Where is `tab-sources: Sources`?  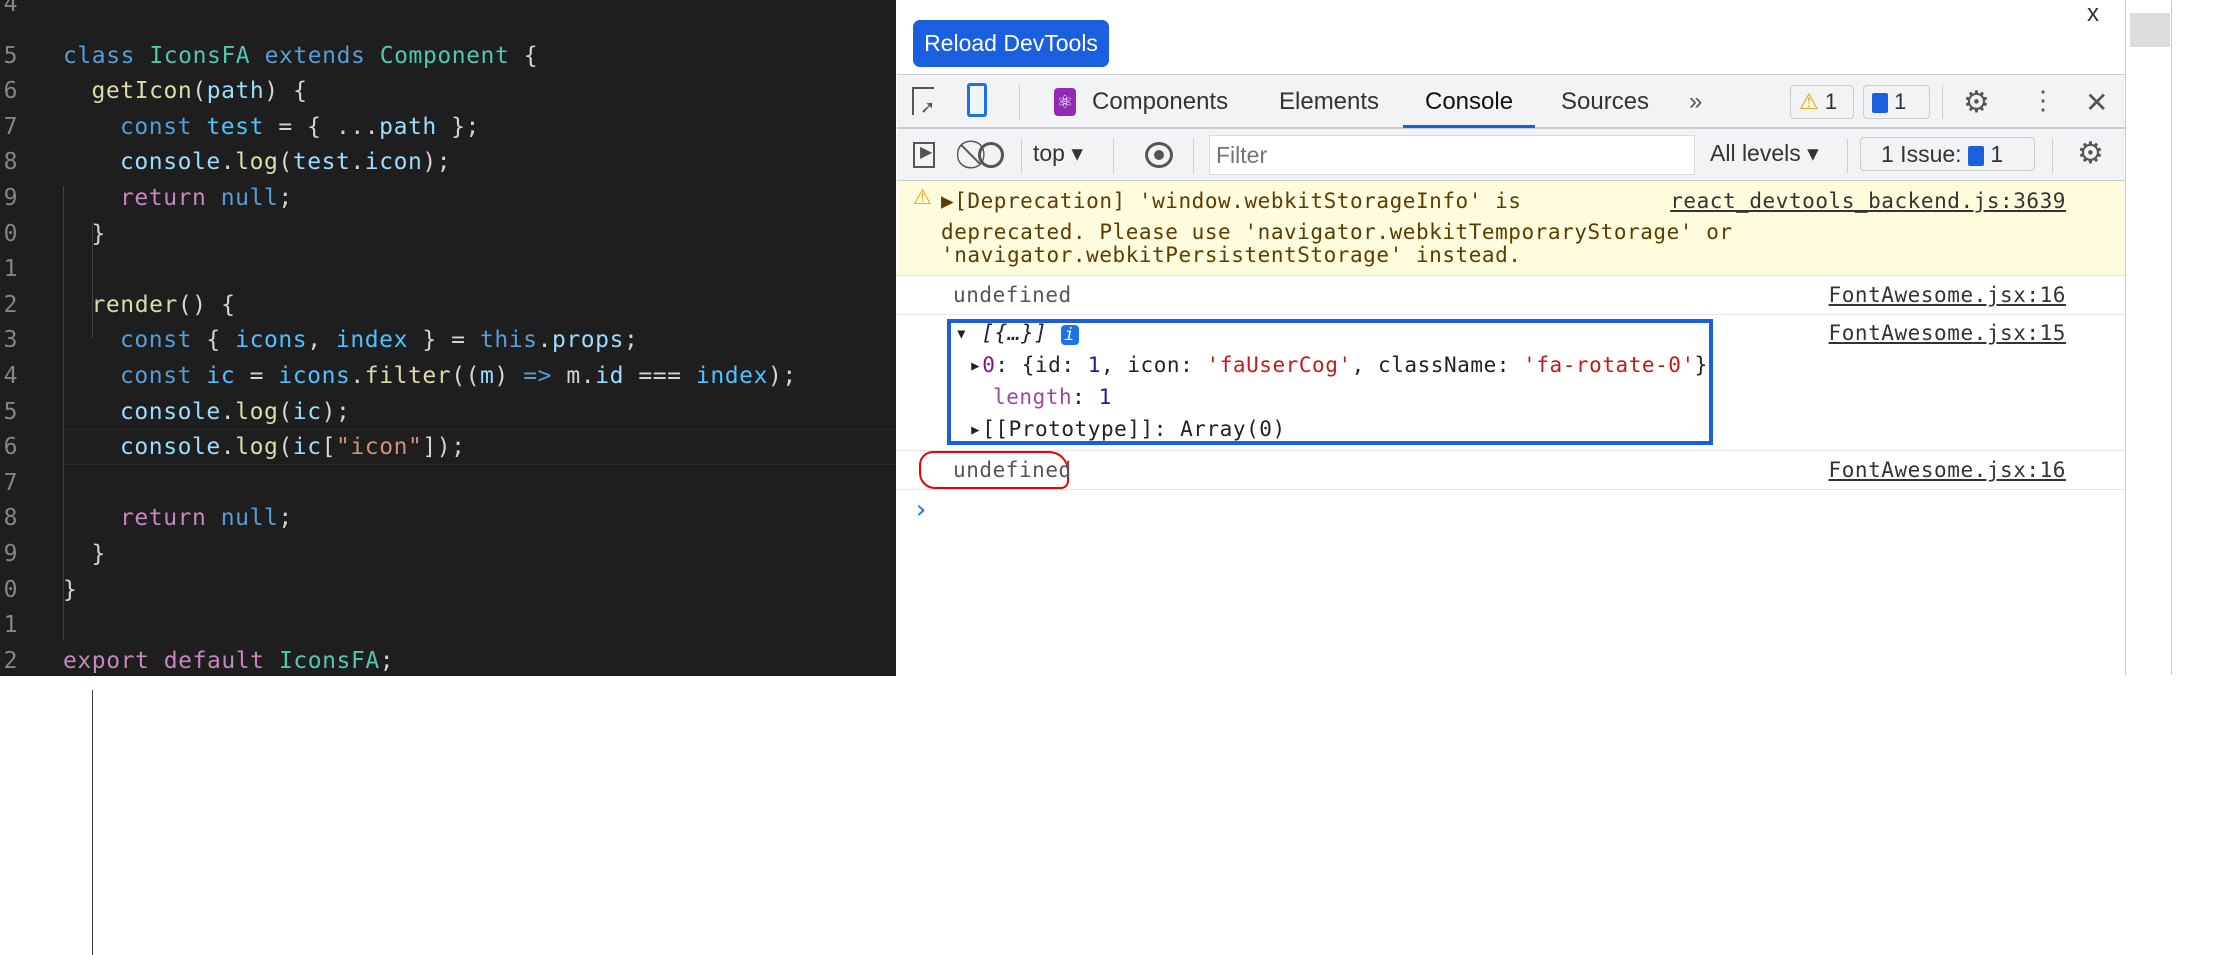 tab-sources: Sources is located at coordinates (1605, 101).